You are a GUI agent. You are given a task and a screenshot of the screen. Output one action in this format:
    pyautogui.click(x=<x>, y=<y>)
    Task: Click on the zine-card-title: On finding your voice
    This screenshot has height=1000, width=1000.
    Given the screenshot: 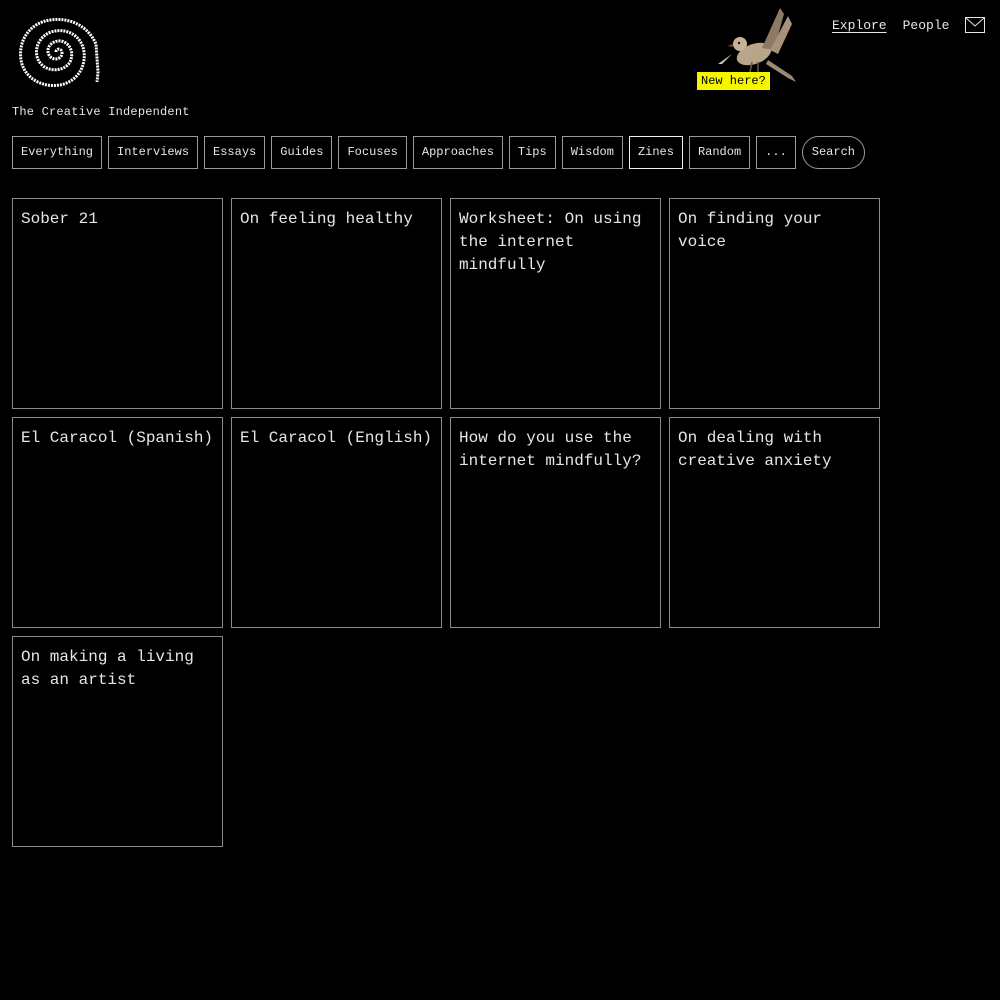 What is the action you would take?
    pyautogui.click(x=750, y=230)
    